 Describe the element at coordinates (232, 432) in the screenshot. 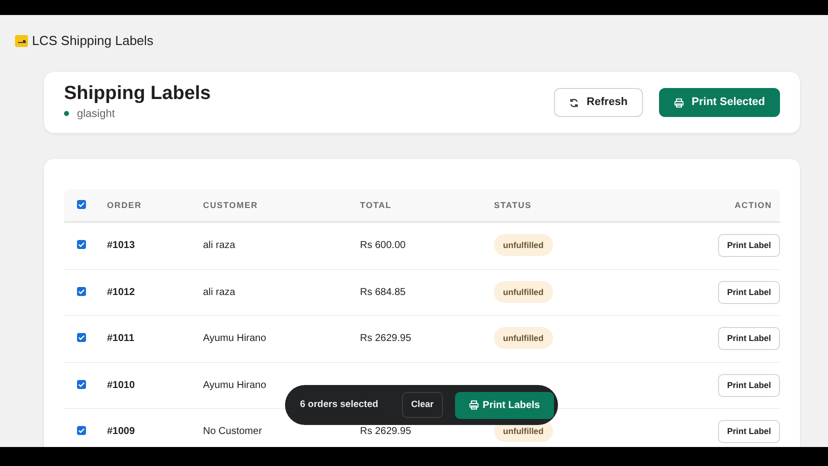

I see `table-cell: No Customer` at that location.